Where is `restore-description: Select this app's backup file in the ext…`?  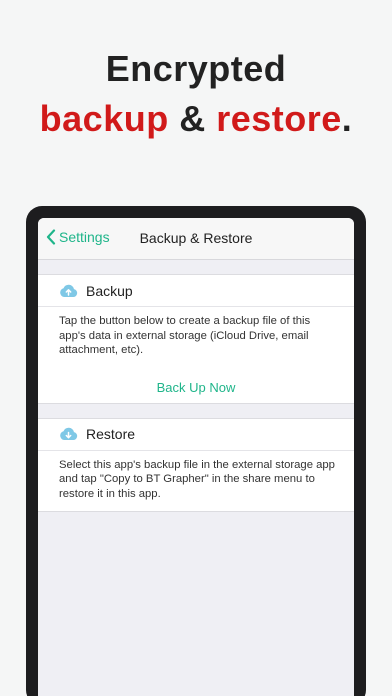 restore-description: Select this app's backup file in the ext… is located at coordinates (197, 479).